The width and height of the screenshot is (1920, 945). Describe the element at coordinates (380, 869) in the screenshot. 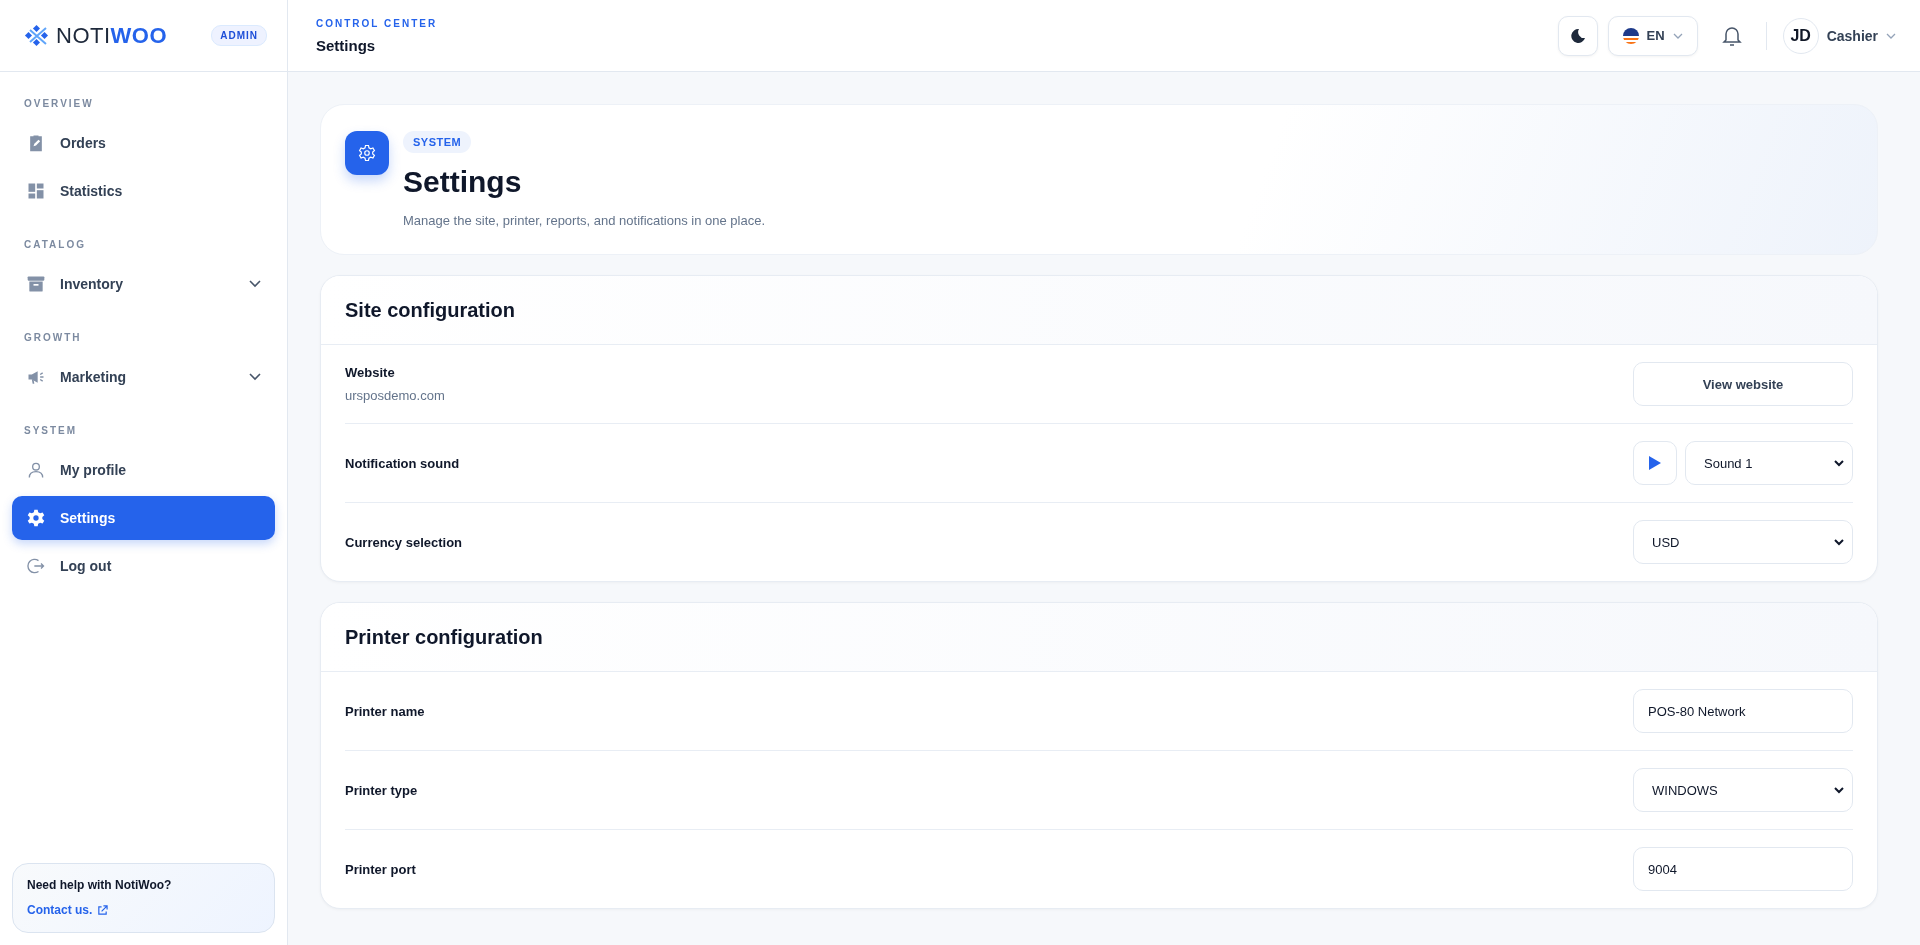

I see `setting-label: Printer port` at that location.